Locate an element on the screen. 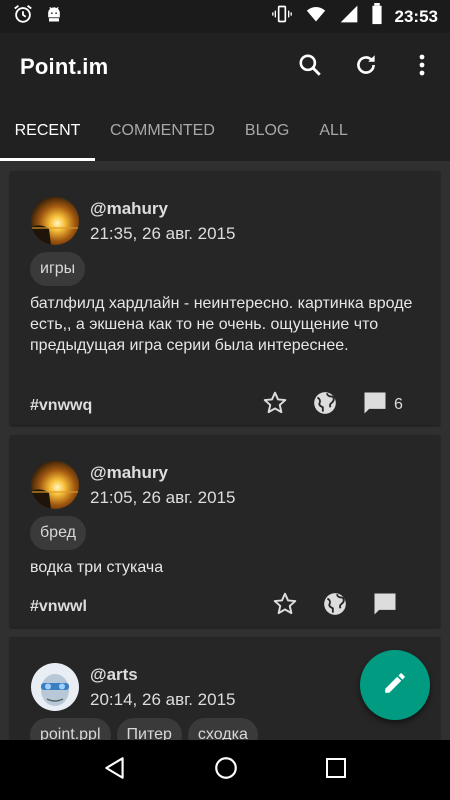 This screenshot has width=450, height=800. refresh-icon is located at coordinates (366, 67).